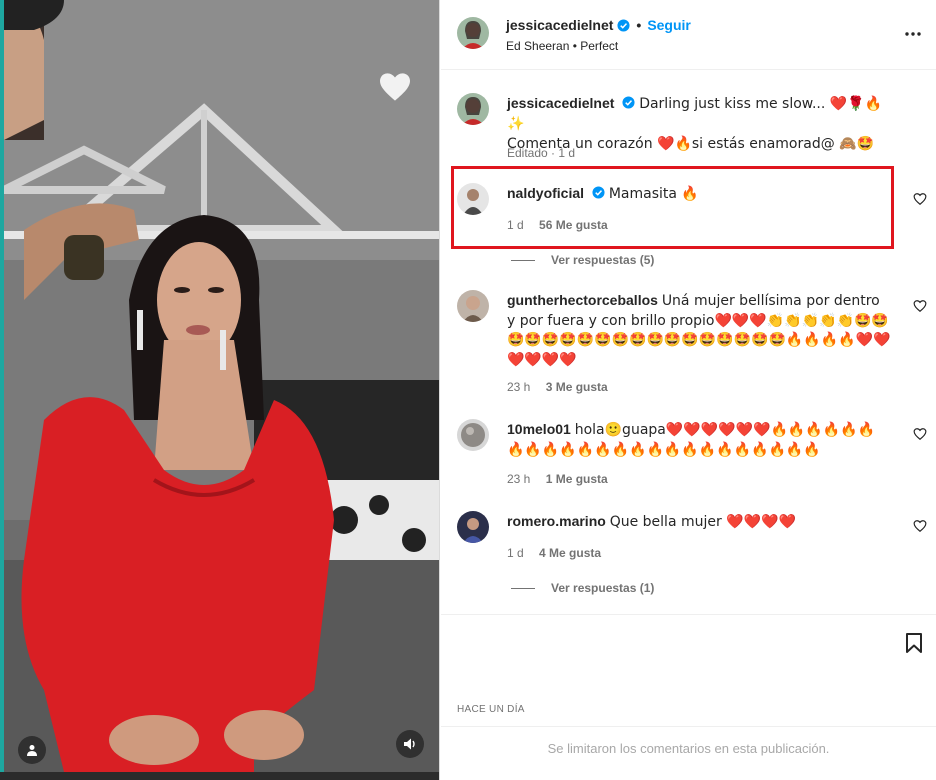 The image size is (936, 780). I want to click on view-replies-button: Ver respuestas (5), so click(582, 260).